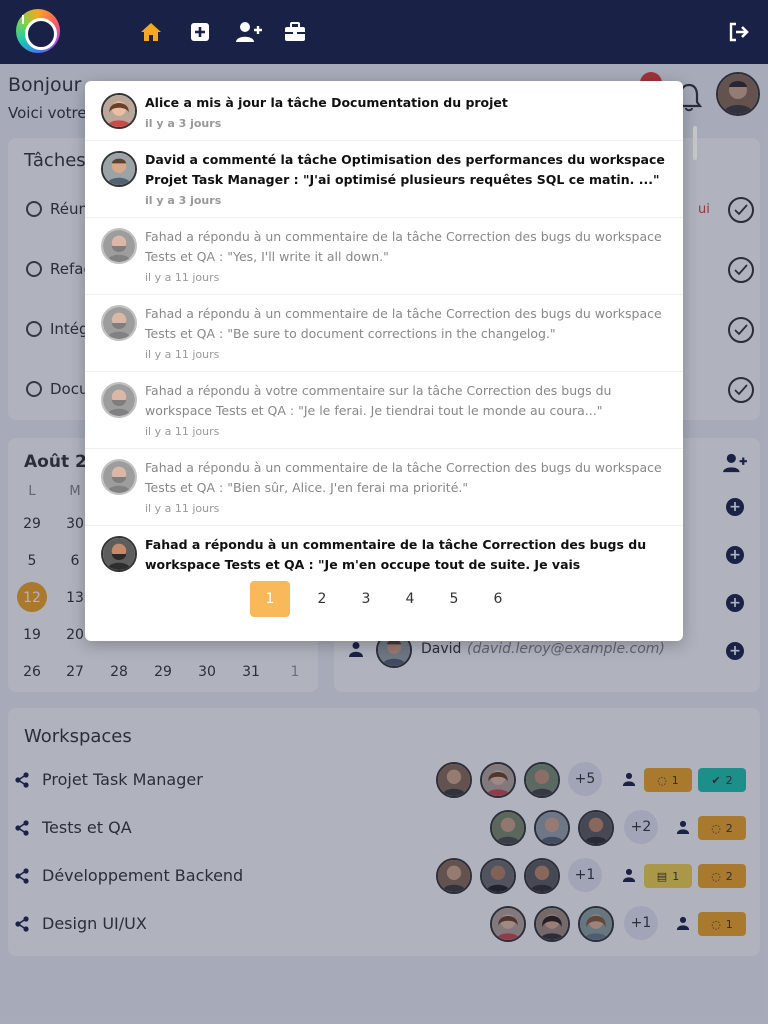 The height and width of the screenshot is (1024, 768). What do you see at coordinates (454, 599) in the screenshot?
I see `page-button-5: 5` at bounding box center [454, 599].